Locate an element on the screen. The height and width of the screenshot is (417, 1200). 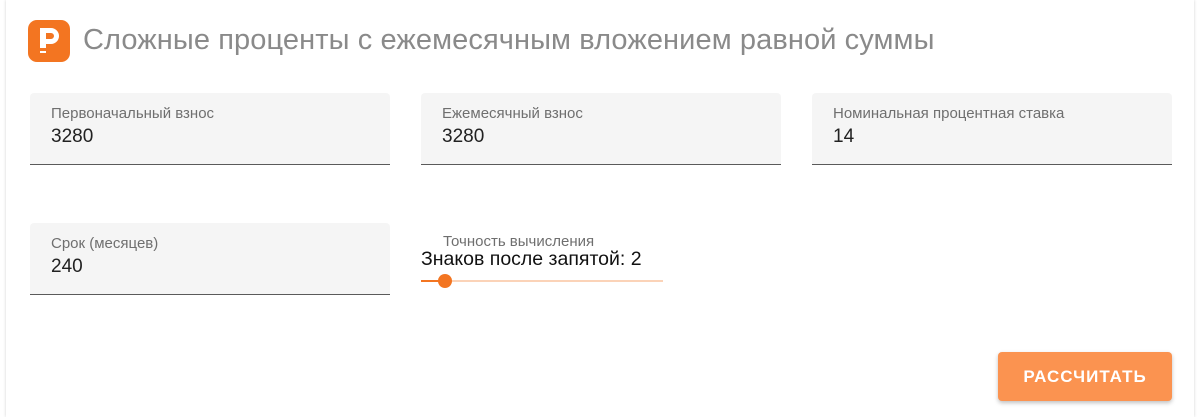
interest-rate-label: Номинальная процентная ставка is located at coordinates (949, 113).